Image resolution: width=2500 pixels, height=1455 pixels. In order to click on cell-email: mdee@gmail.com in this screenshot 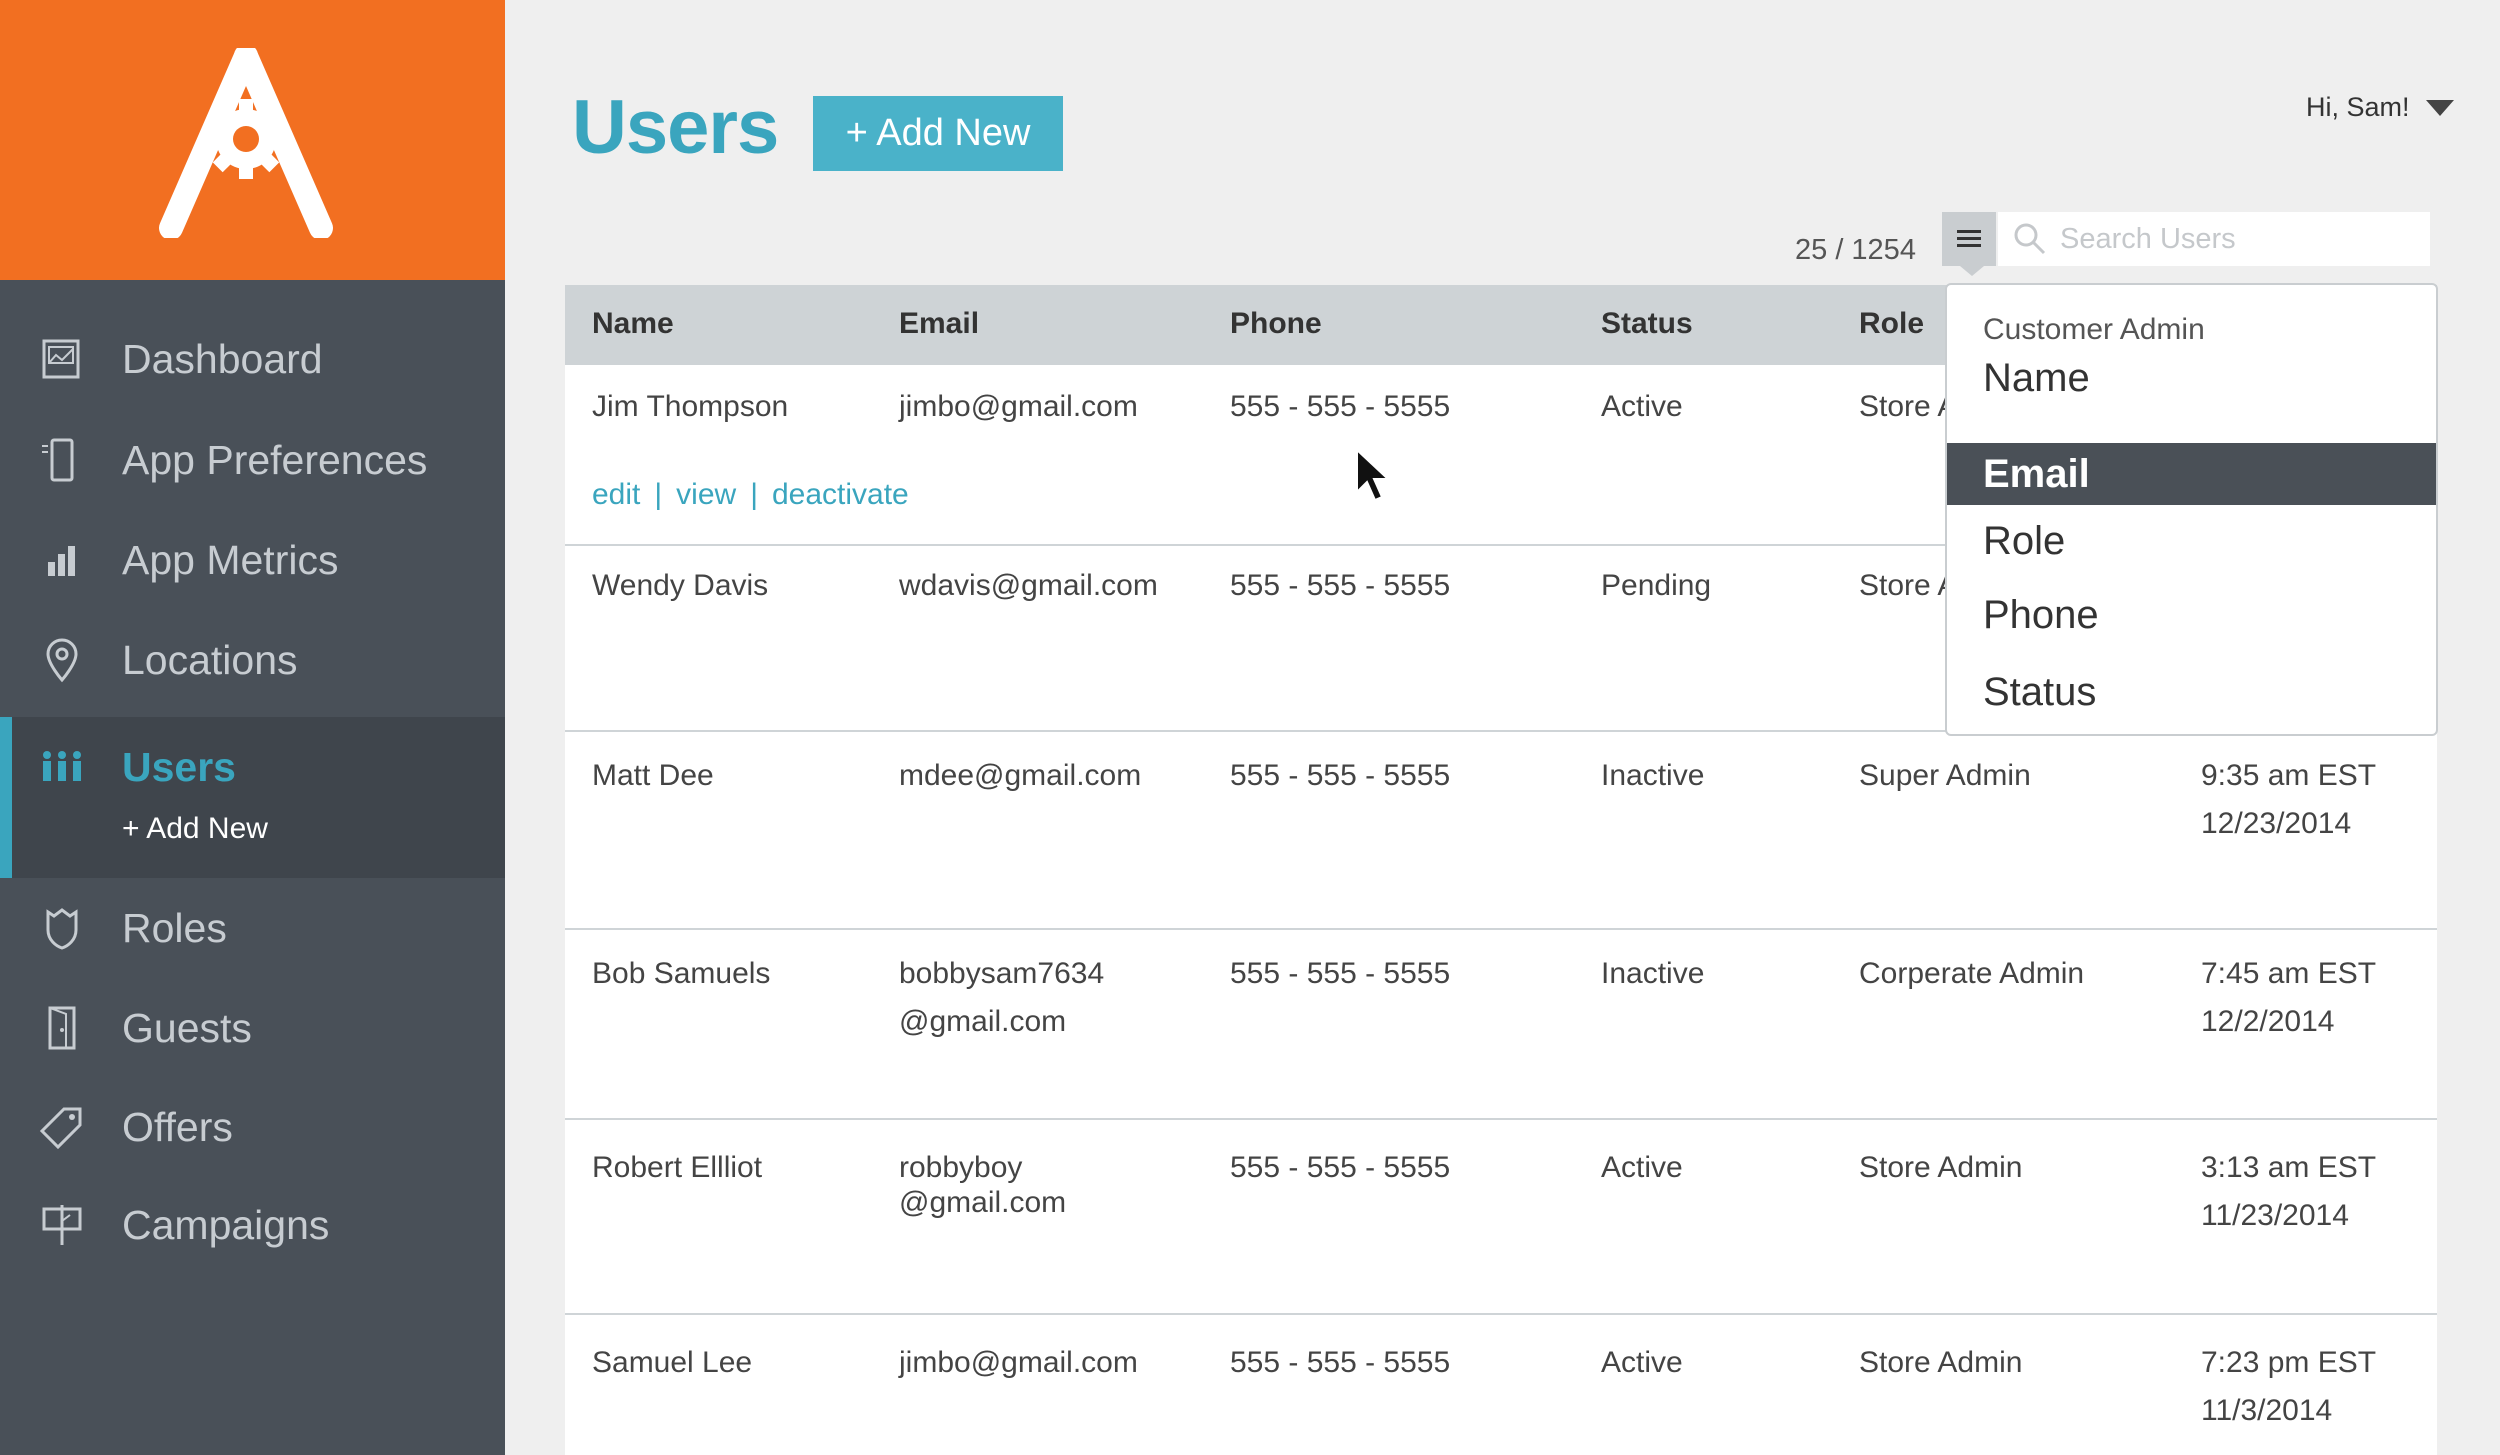, I will do `click(1020, 775)`.